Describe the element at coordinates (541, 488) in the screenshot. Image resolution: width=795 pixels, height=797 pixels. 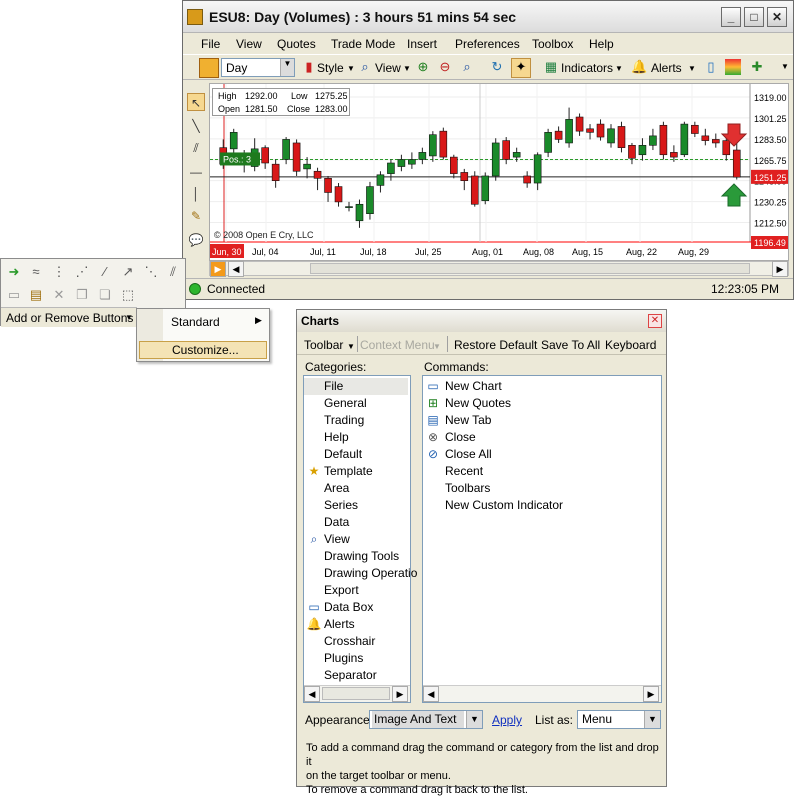
I see `command-item: Toolbars` at that location.